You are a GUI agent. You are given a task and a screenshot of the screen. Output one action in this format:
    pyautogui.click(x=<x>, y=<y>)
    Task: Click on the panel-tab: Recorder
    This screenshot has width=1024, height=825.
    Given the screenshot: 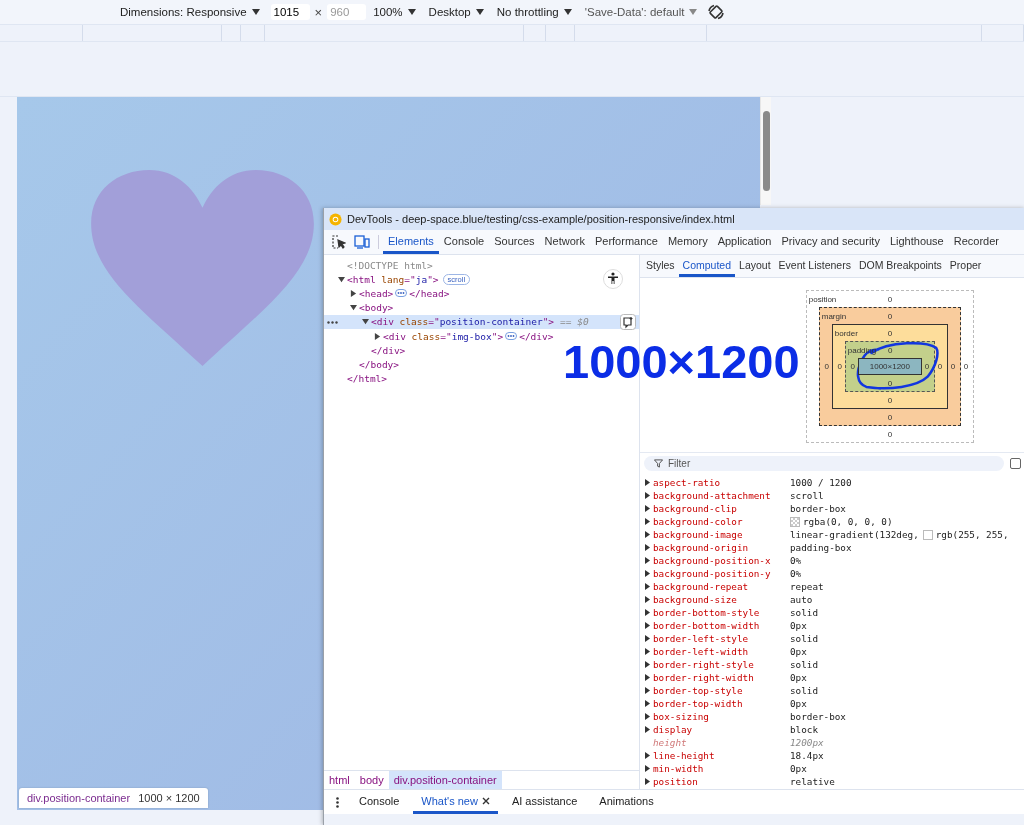 What is the action you would take?
    pyautogui.click(x=976, y=242)
    